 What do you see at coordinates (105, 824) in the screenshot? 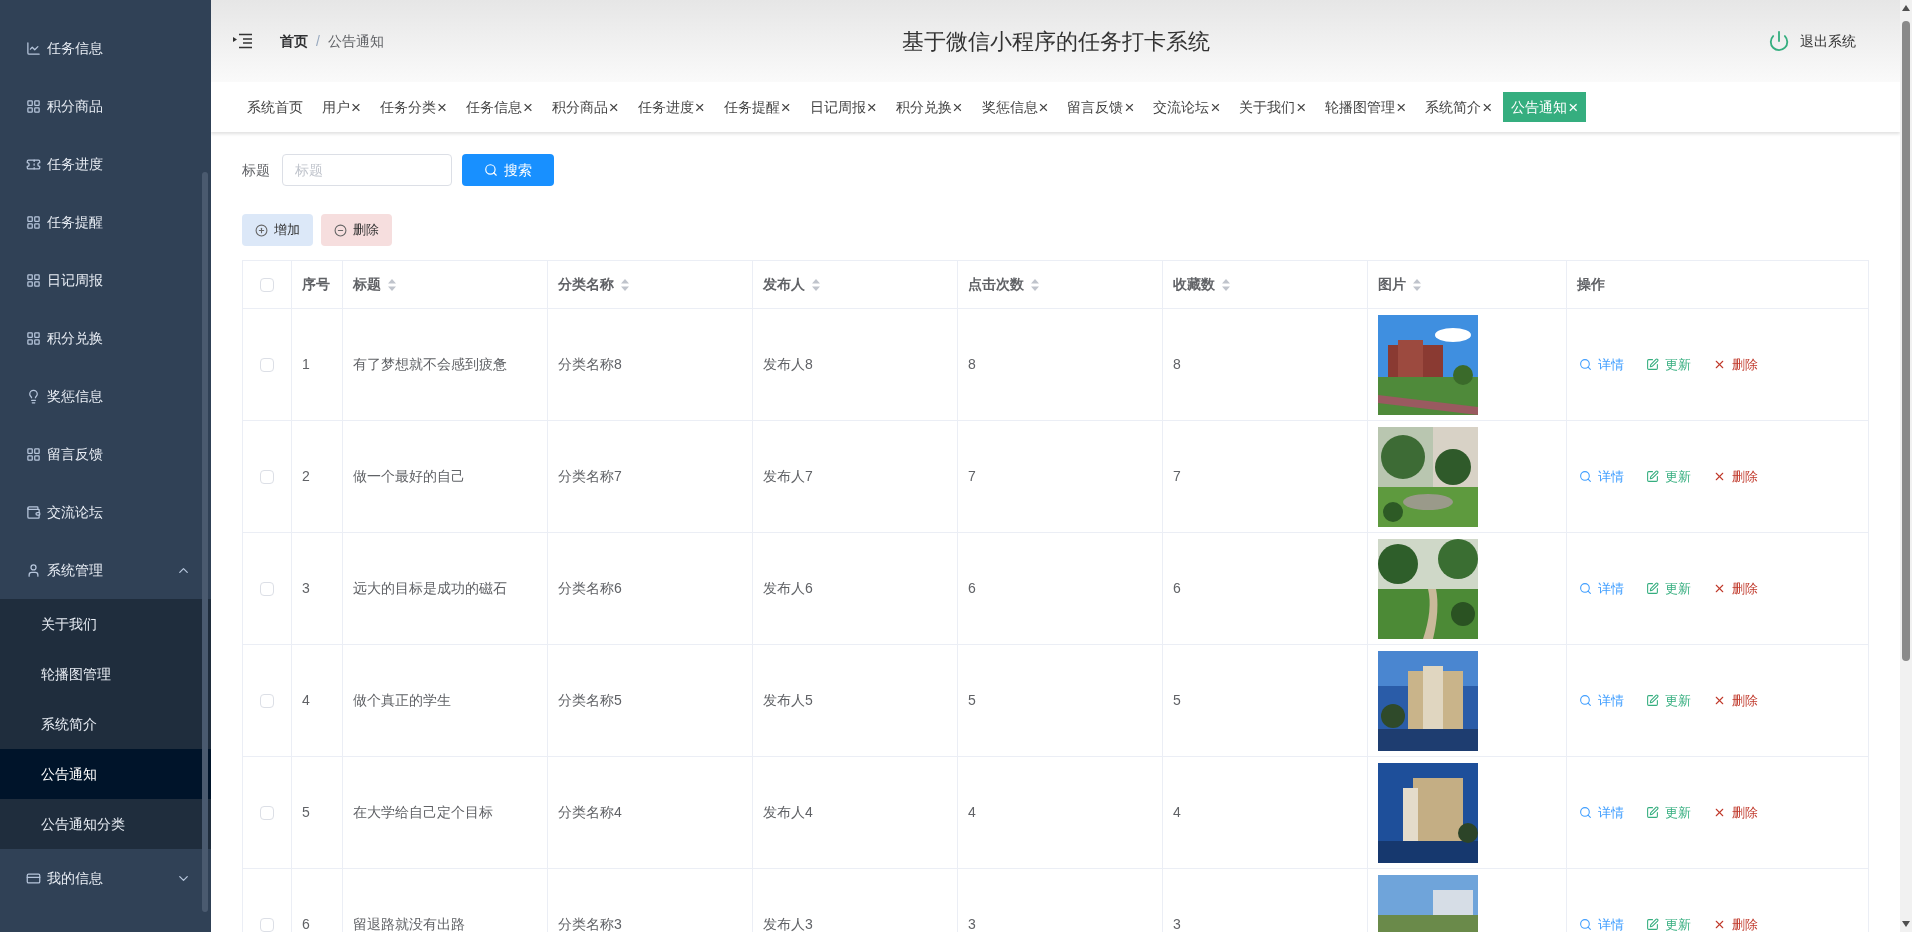
I see `submenu-item: 公告通知分类` at bounding box center [105, 824].